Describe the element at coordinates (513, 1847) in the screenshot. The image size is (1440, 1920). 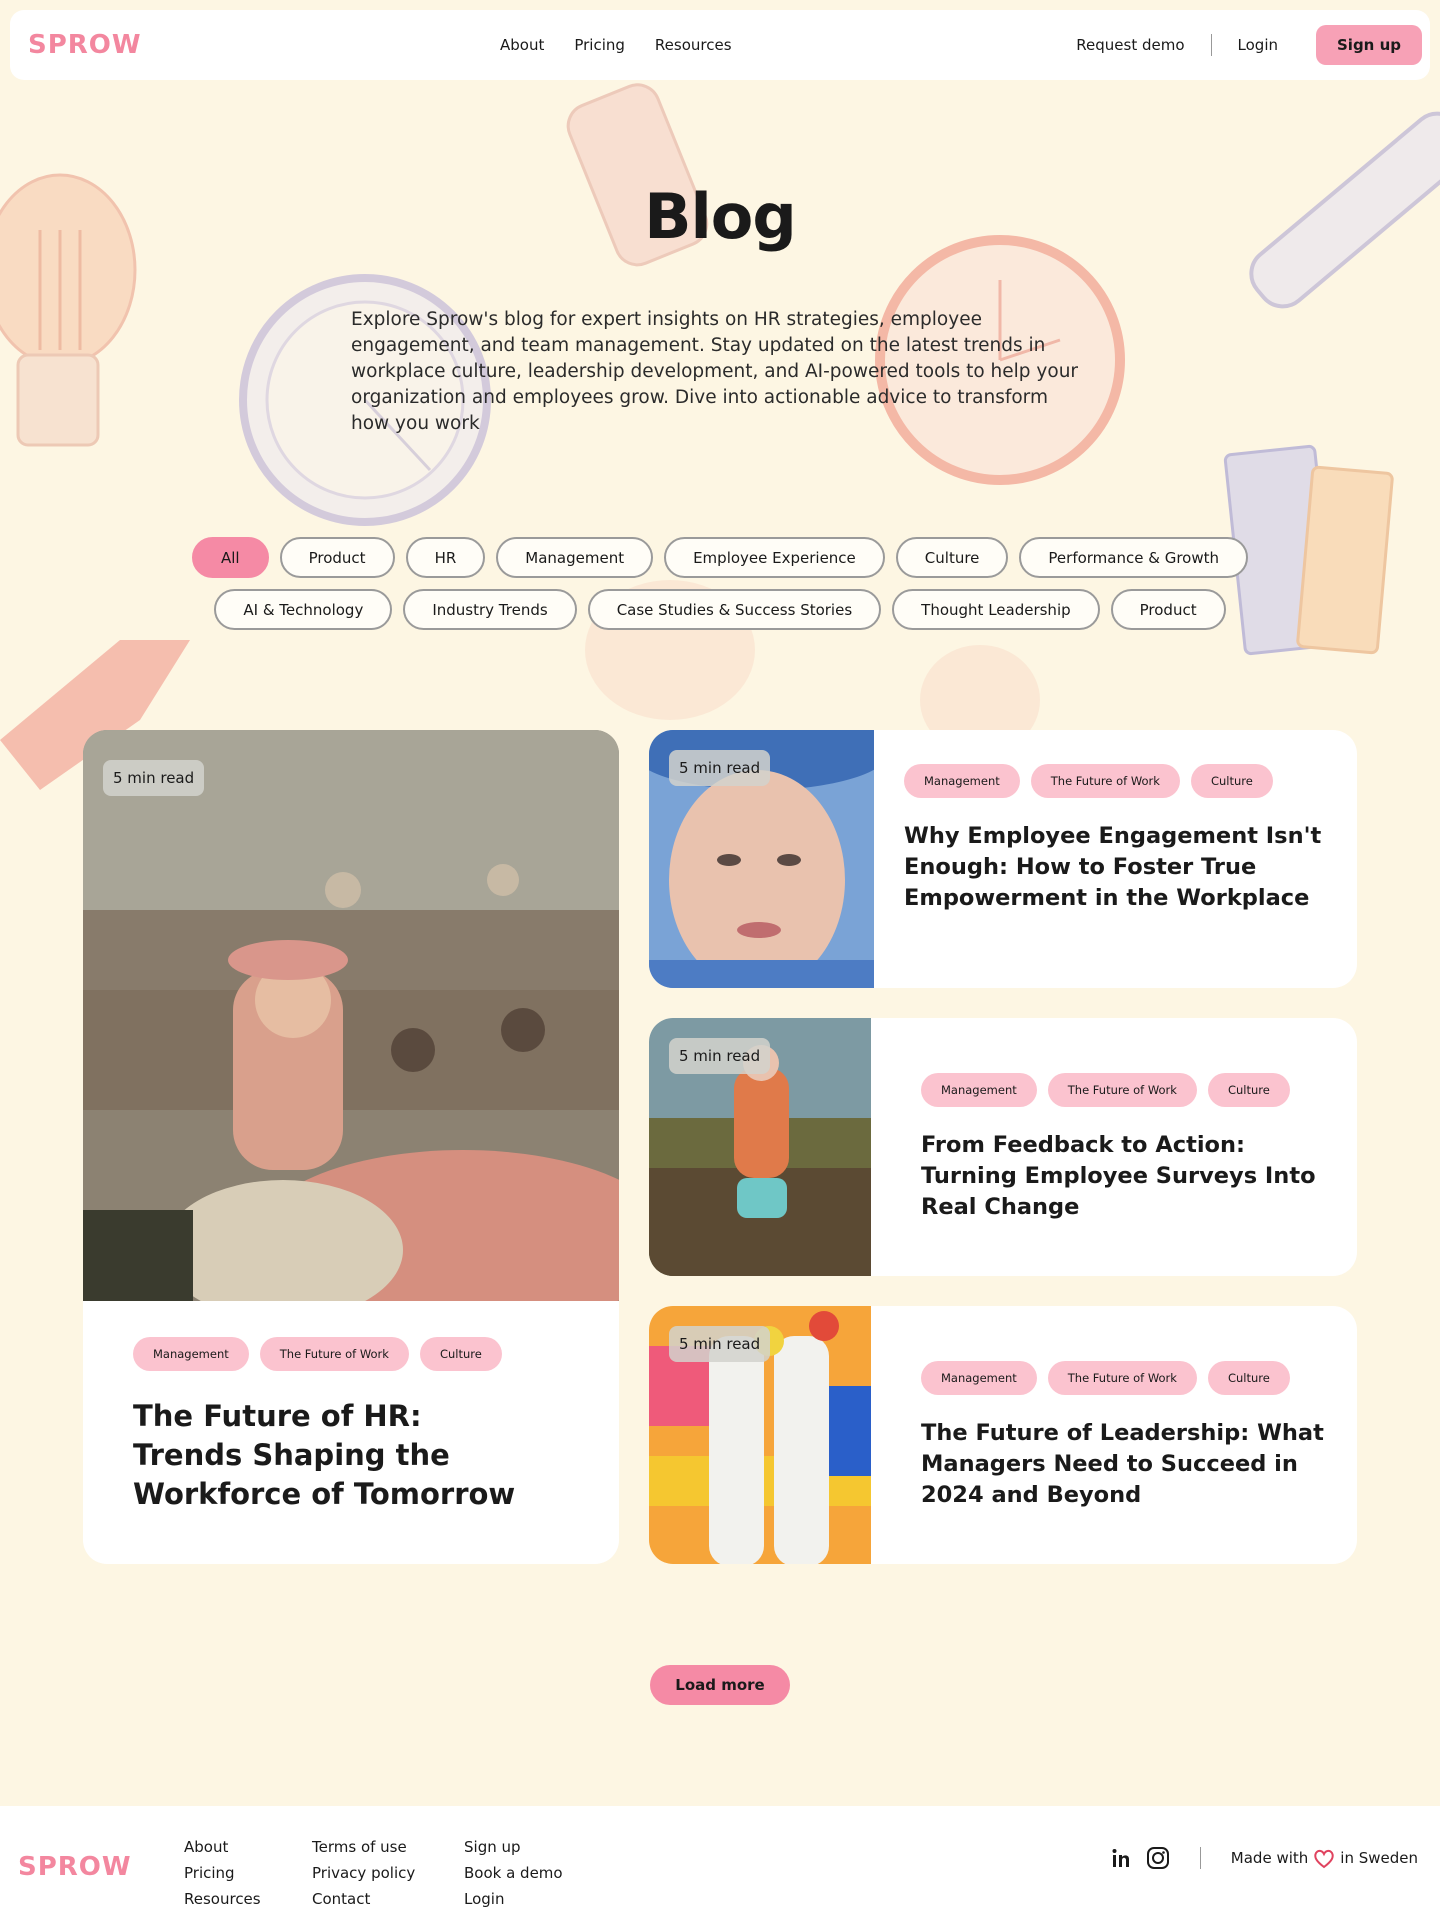
I see `footer-signup: Sign up` at that location.